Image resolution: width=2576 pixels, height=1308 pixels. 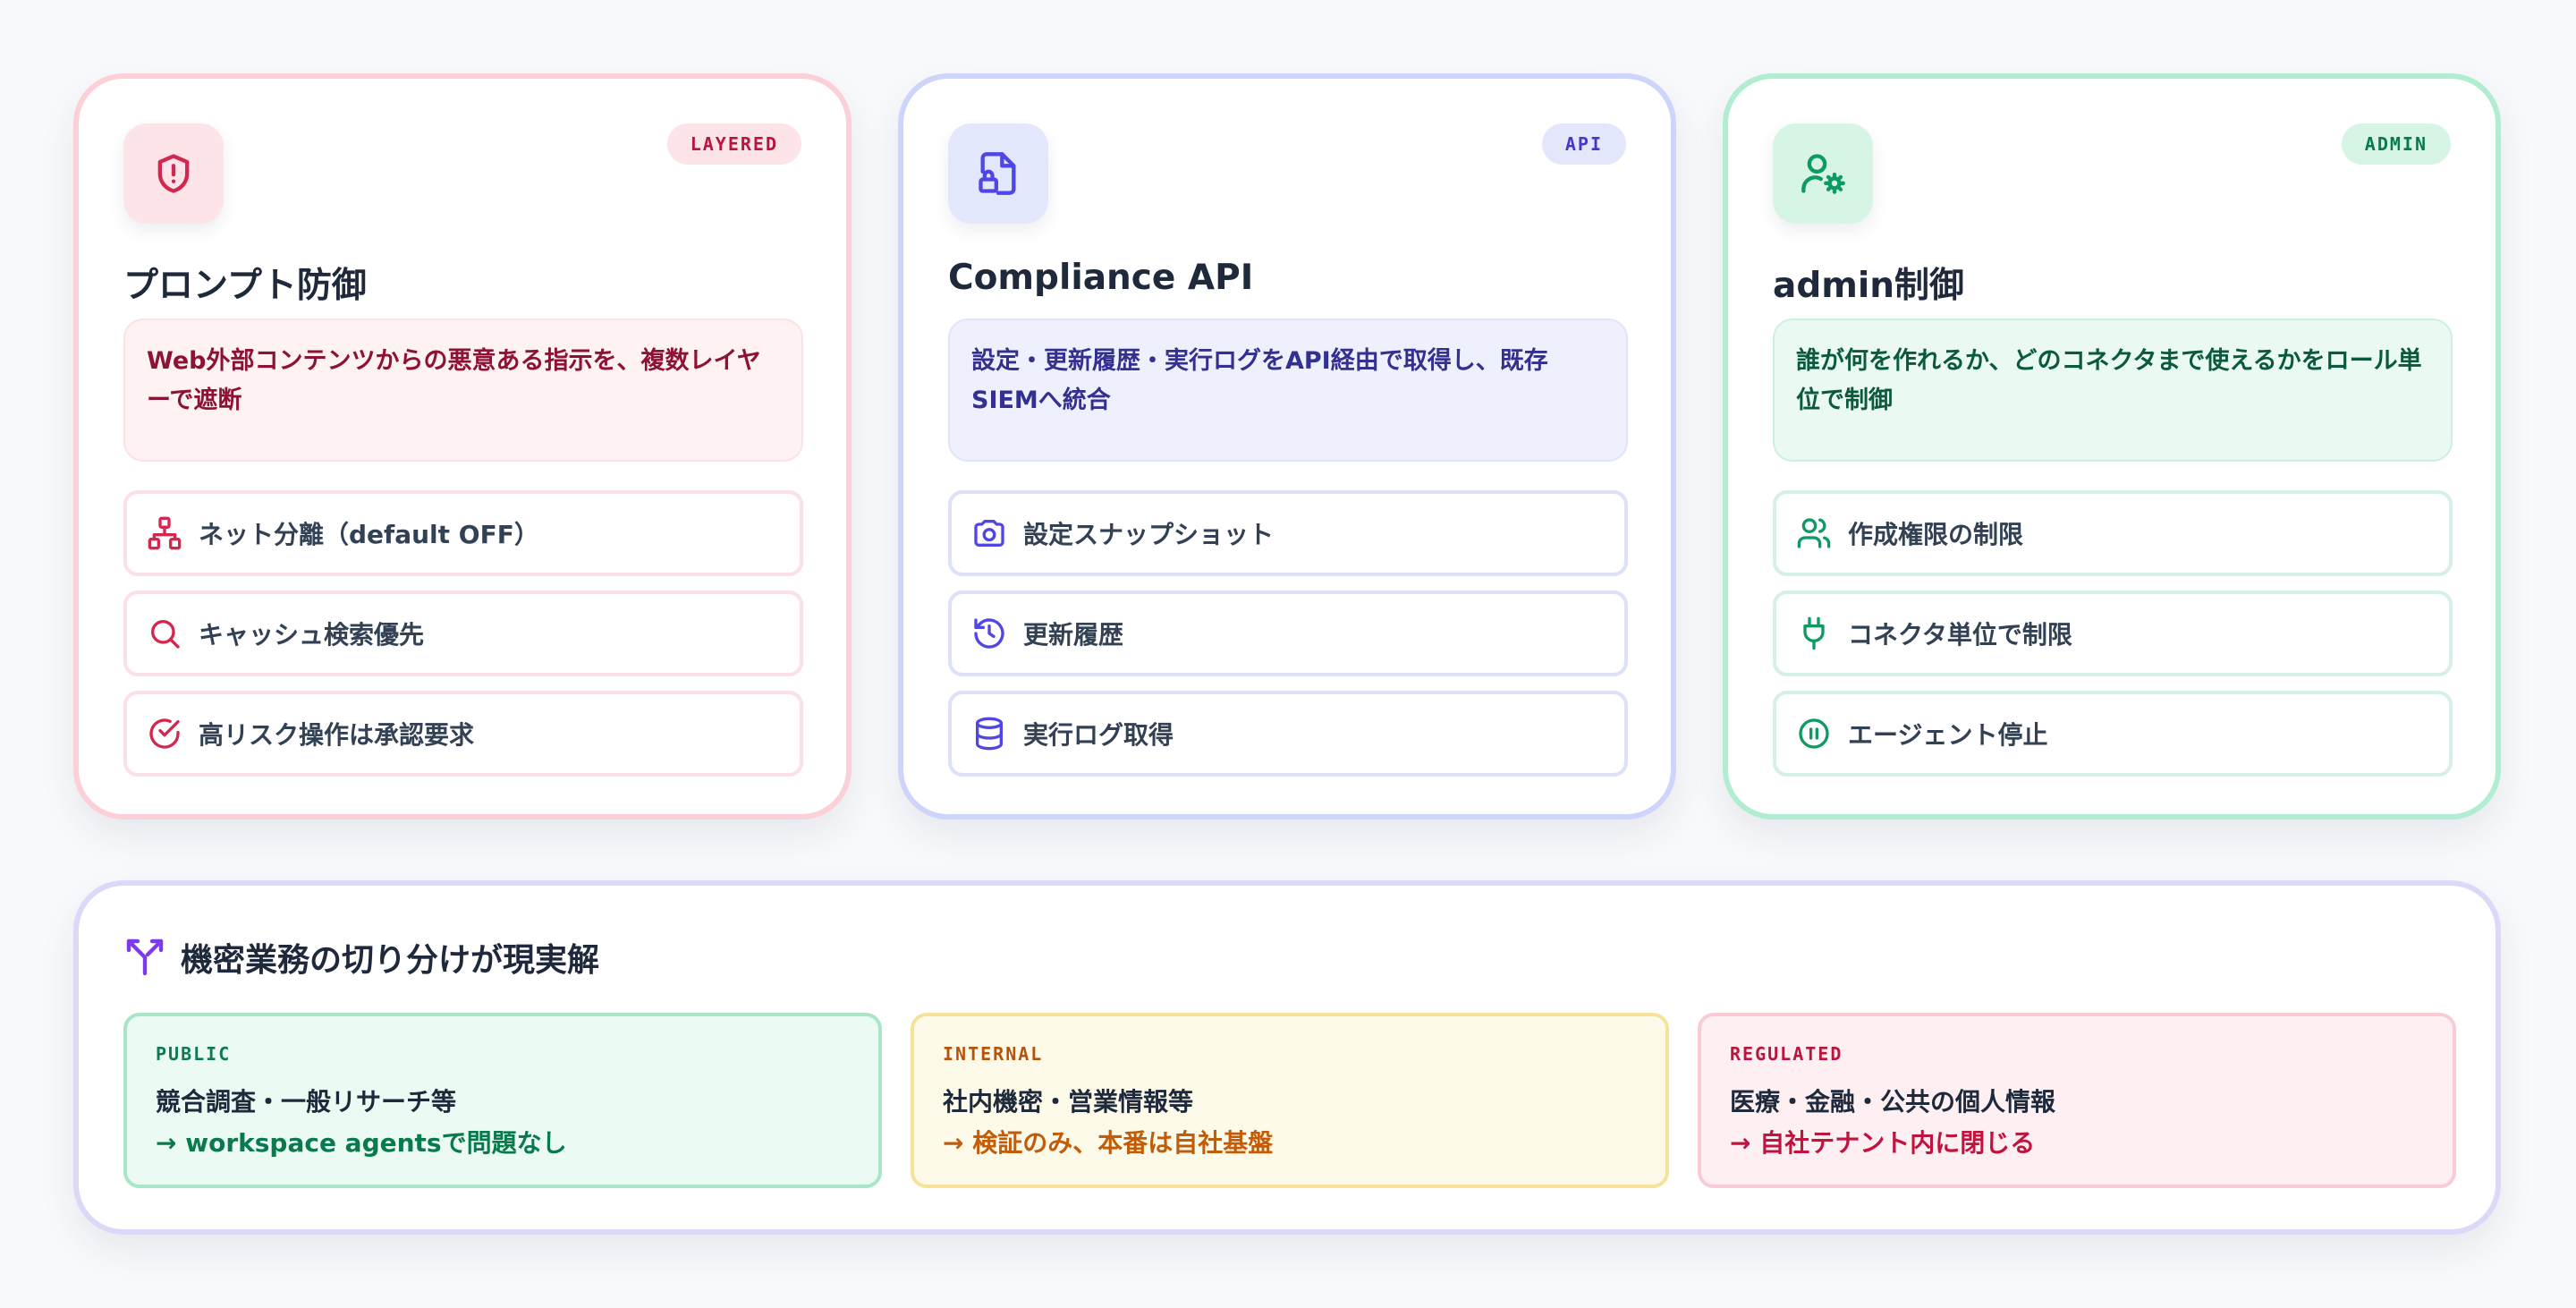 I want to click on file-lock-icon, so click(x=998, y=173).